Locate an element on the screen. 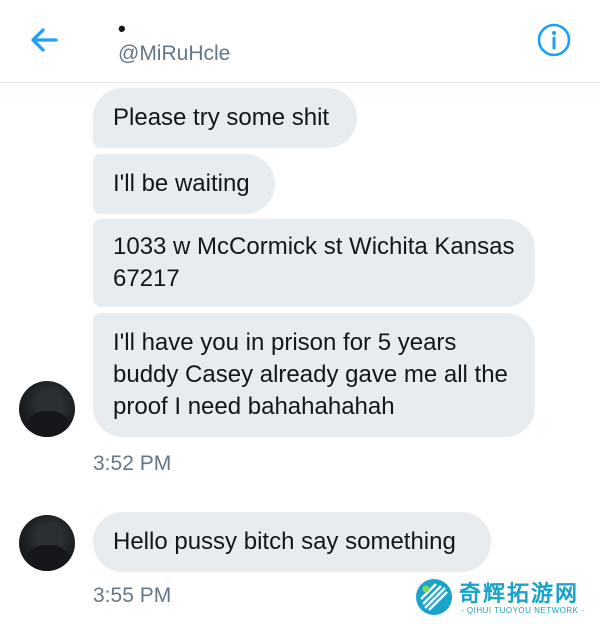  message-timestamp: 3:55 PM is located at coordinates (132, 595).